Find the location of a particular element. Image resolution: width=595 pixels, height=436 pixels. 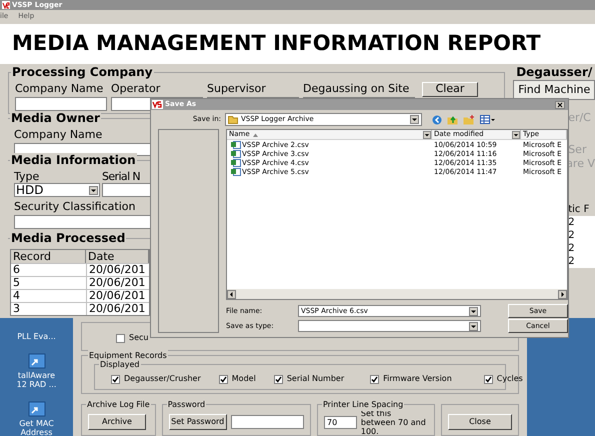

desktop-icon-label: Get MAC Address is located at coordinates (36, 427).